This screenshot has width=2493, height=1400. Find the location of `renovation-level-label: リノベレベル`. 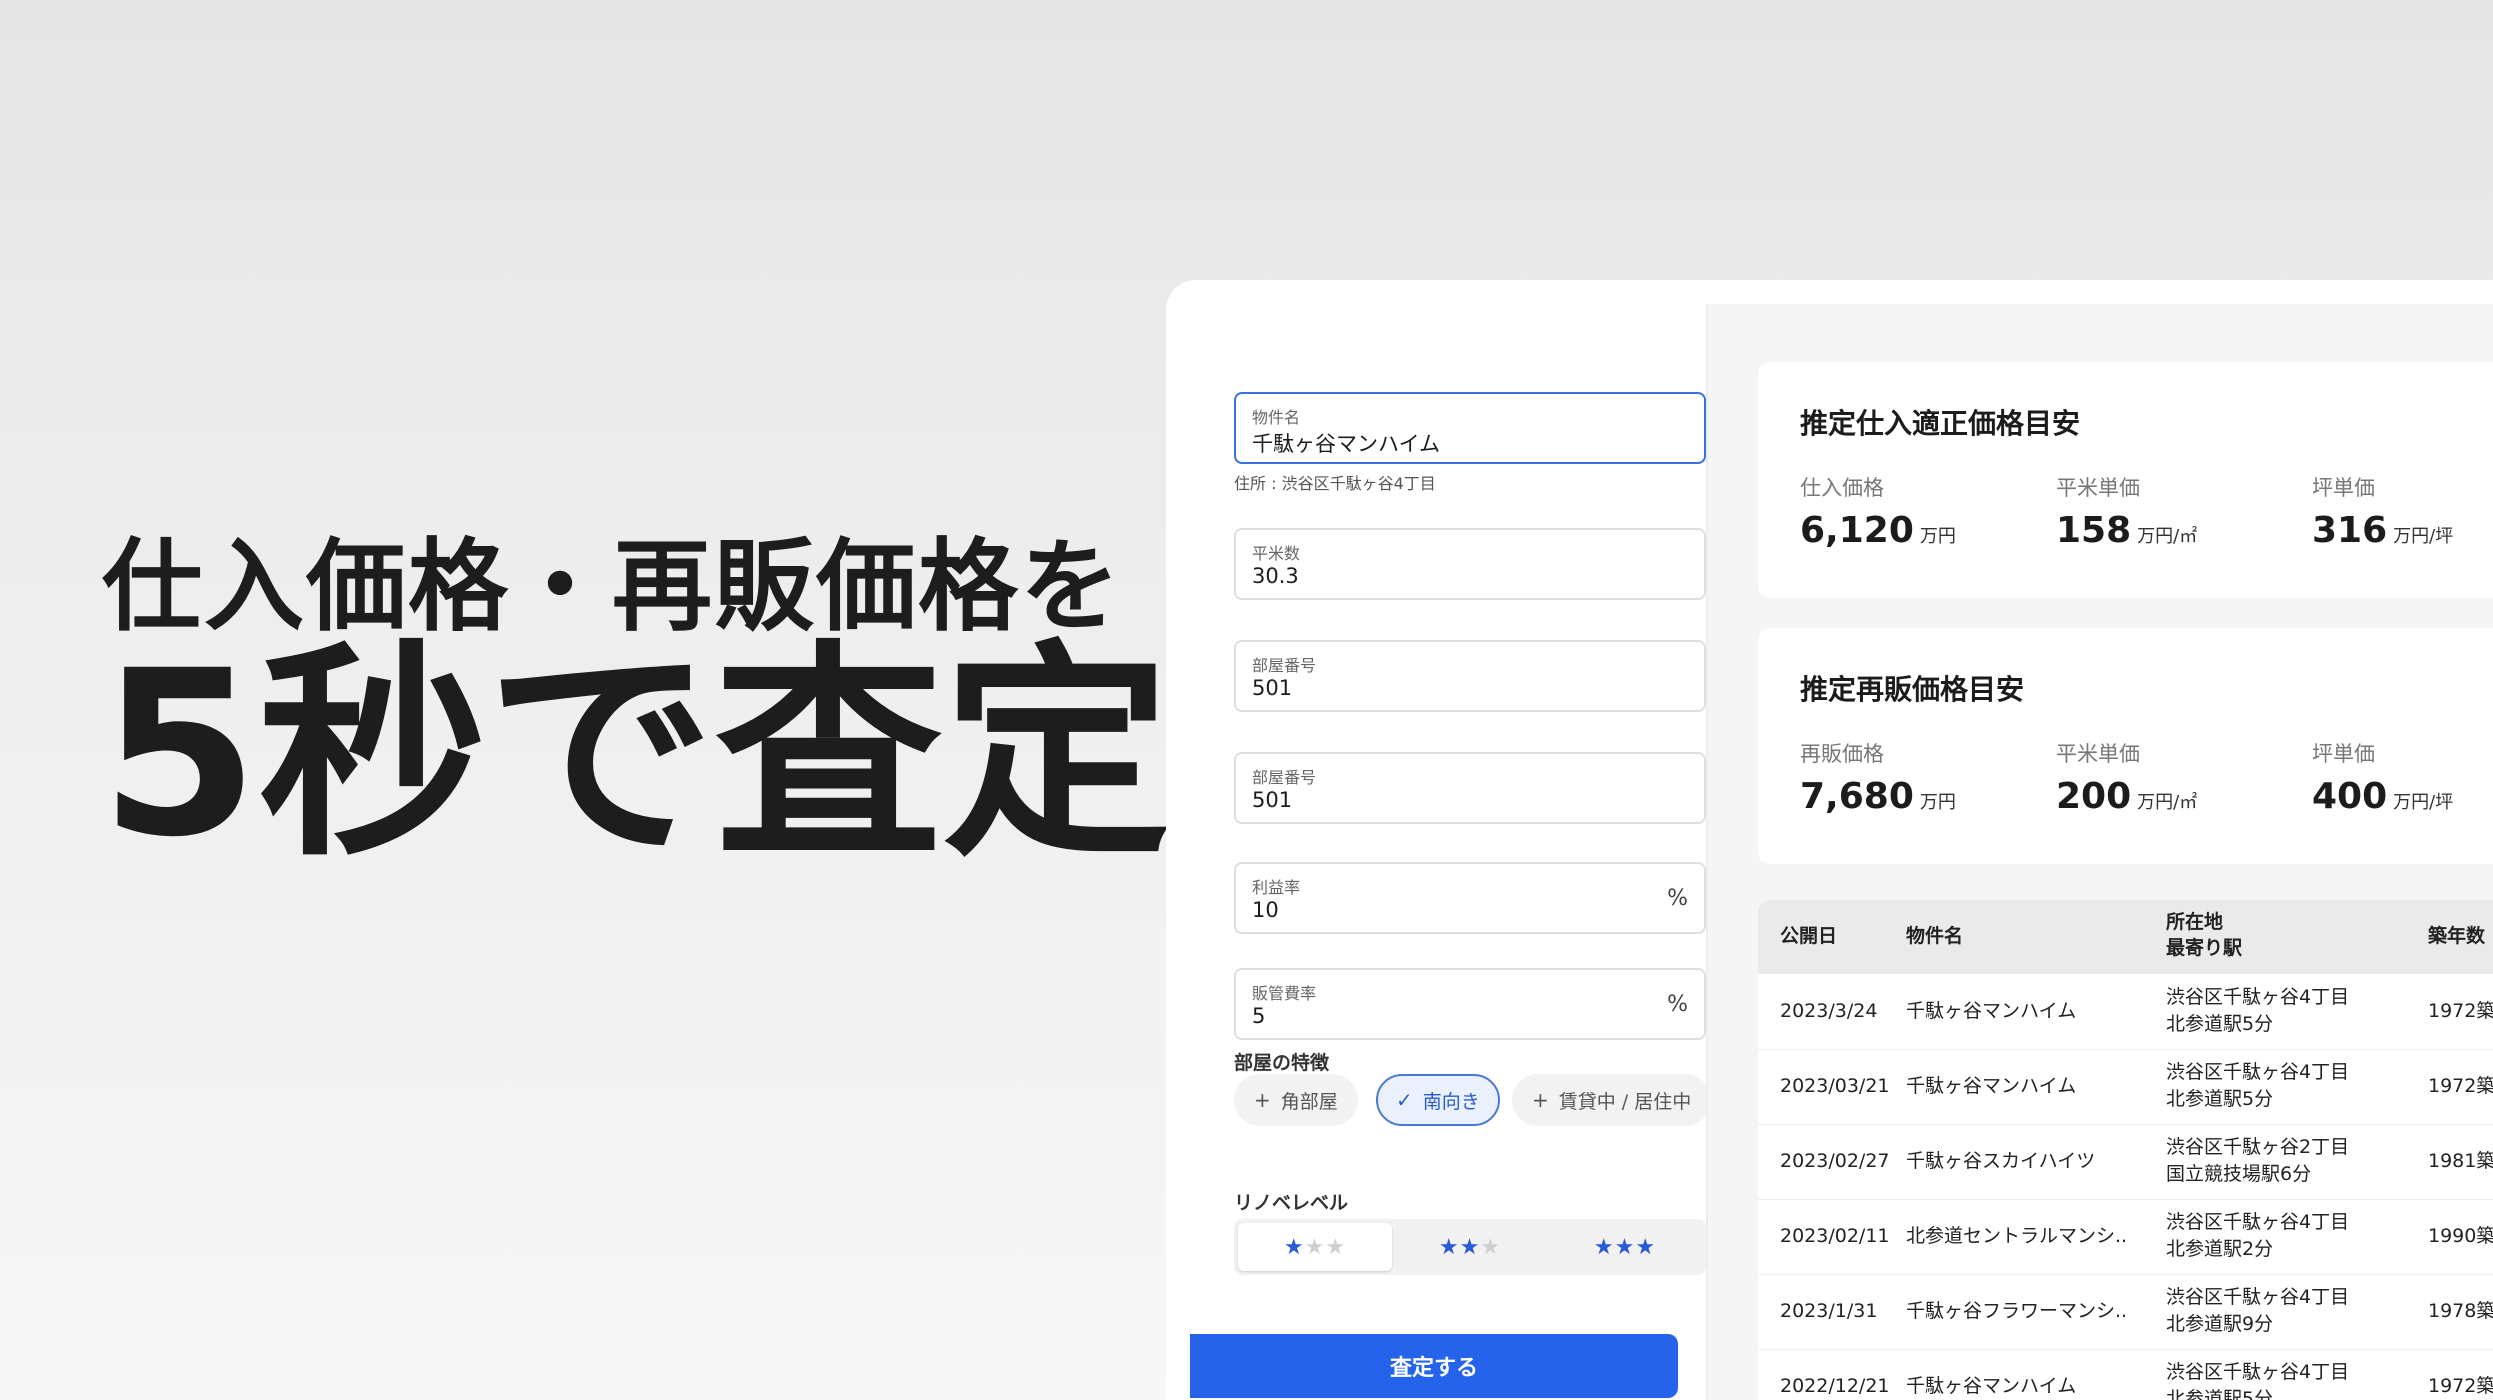

renovation-level-label: リノベレベル is located at coordinates (1291, 1203).